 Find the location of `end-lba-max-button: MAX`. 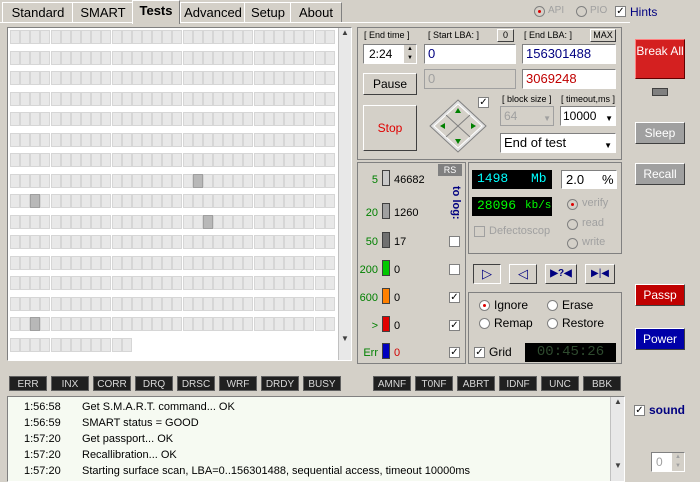

end-lba-max-button: MAX is located at coordinates (603, 35).